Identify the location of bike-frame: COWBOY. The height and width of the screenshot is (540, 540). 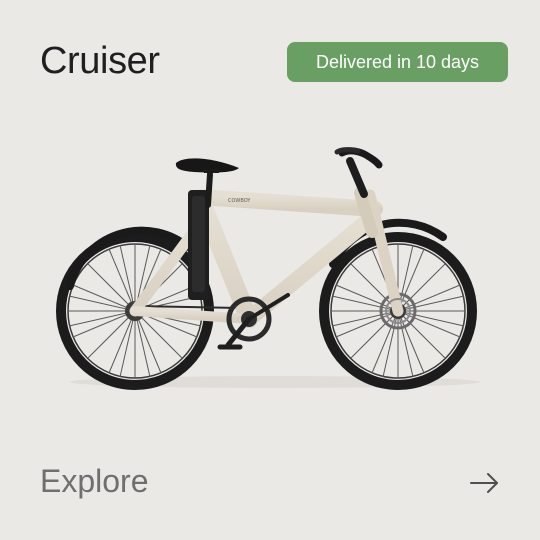
(266, 257).